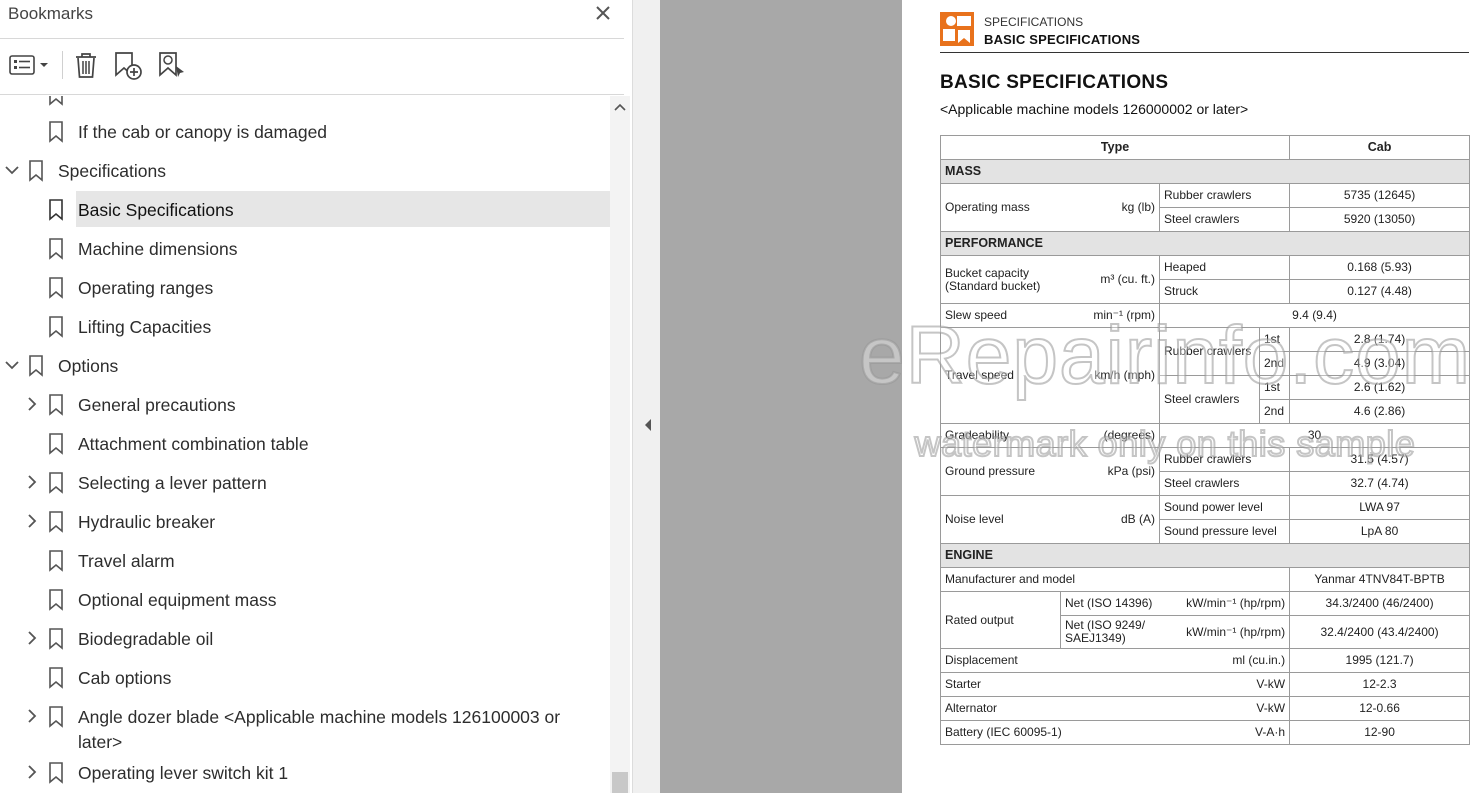  What do you see at coordinates (1034, 22) in the screenshot?
I see `header-section-label: SPECIFICATIONS` at bounding box center [1034, 22].